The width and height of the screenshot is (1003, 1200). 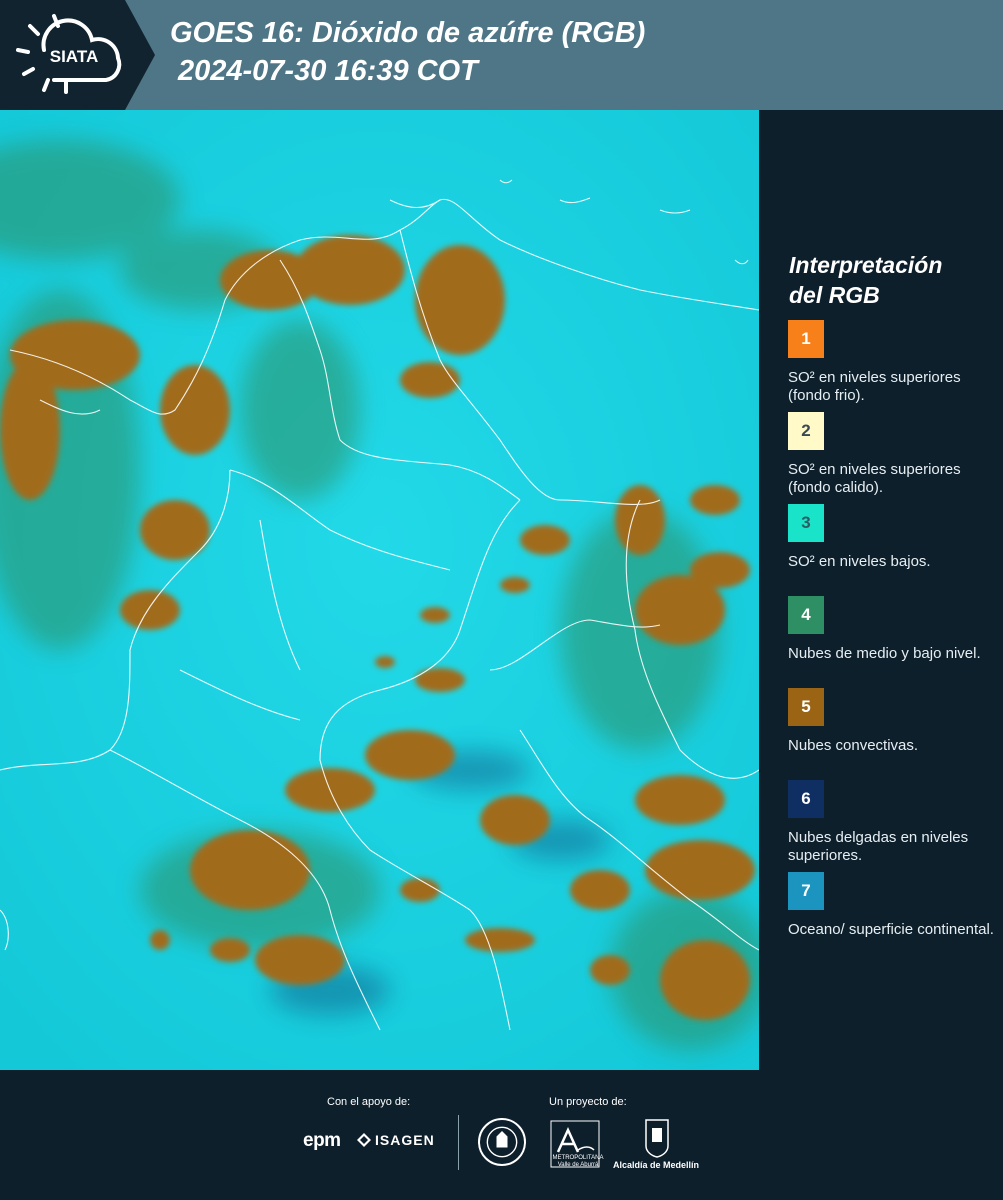 What do you see at coordinates (893, 366) in the screenshot?
I see `legend-item: 1 SO² en niveles superiores (fondo frio).` at bounding box center [893, 366].